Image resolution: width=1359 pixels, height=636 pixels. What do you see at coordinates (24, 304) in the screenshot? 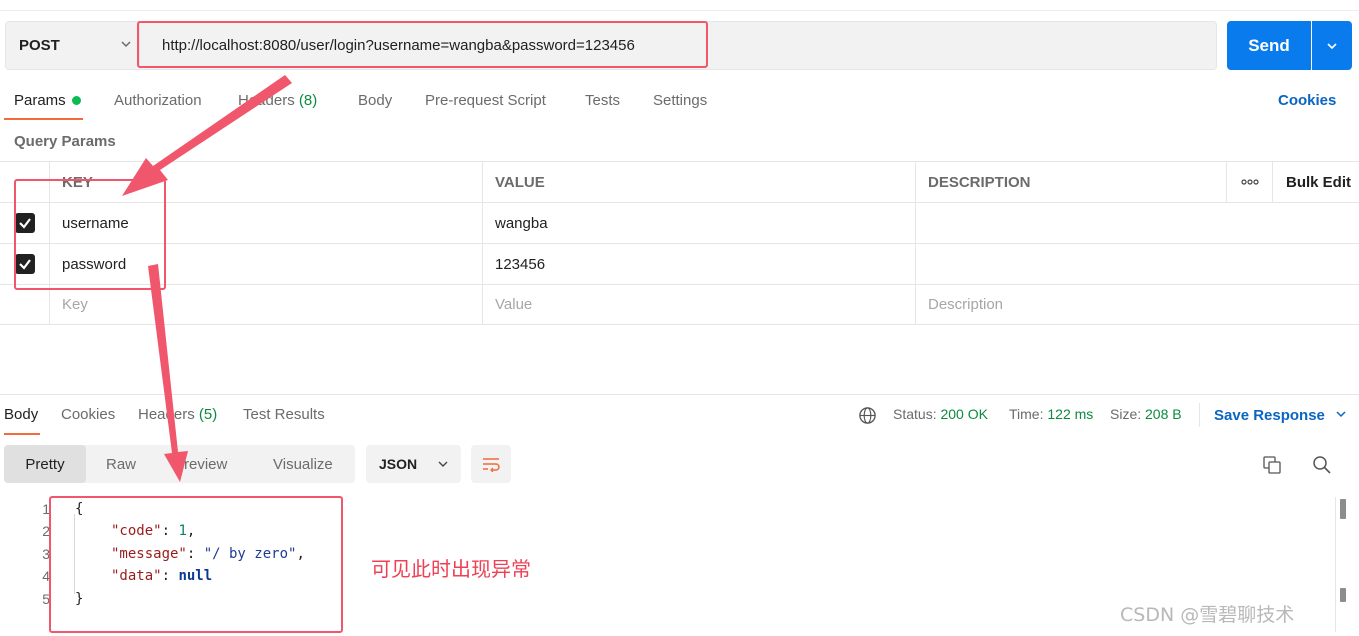
I see `new-row-check-cell` at bounding box center [24, 304].